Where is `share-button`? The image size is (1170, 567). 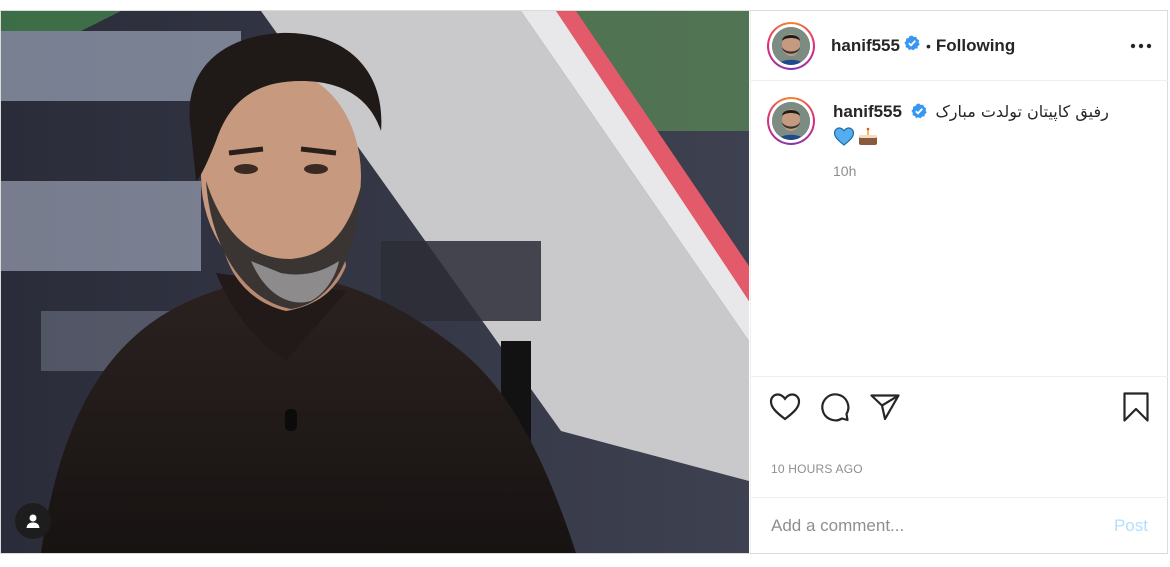
share-button is located at coordinates (885, 407).